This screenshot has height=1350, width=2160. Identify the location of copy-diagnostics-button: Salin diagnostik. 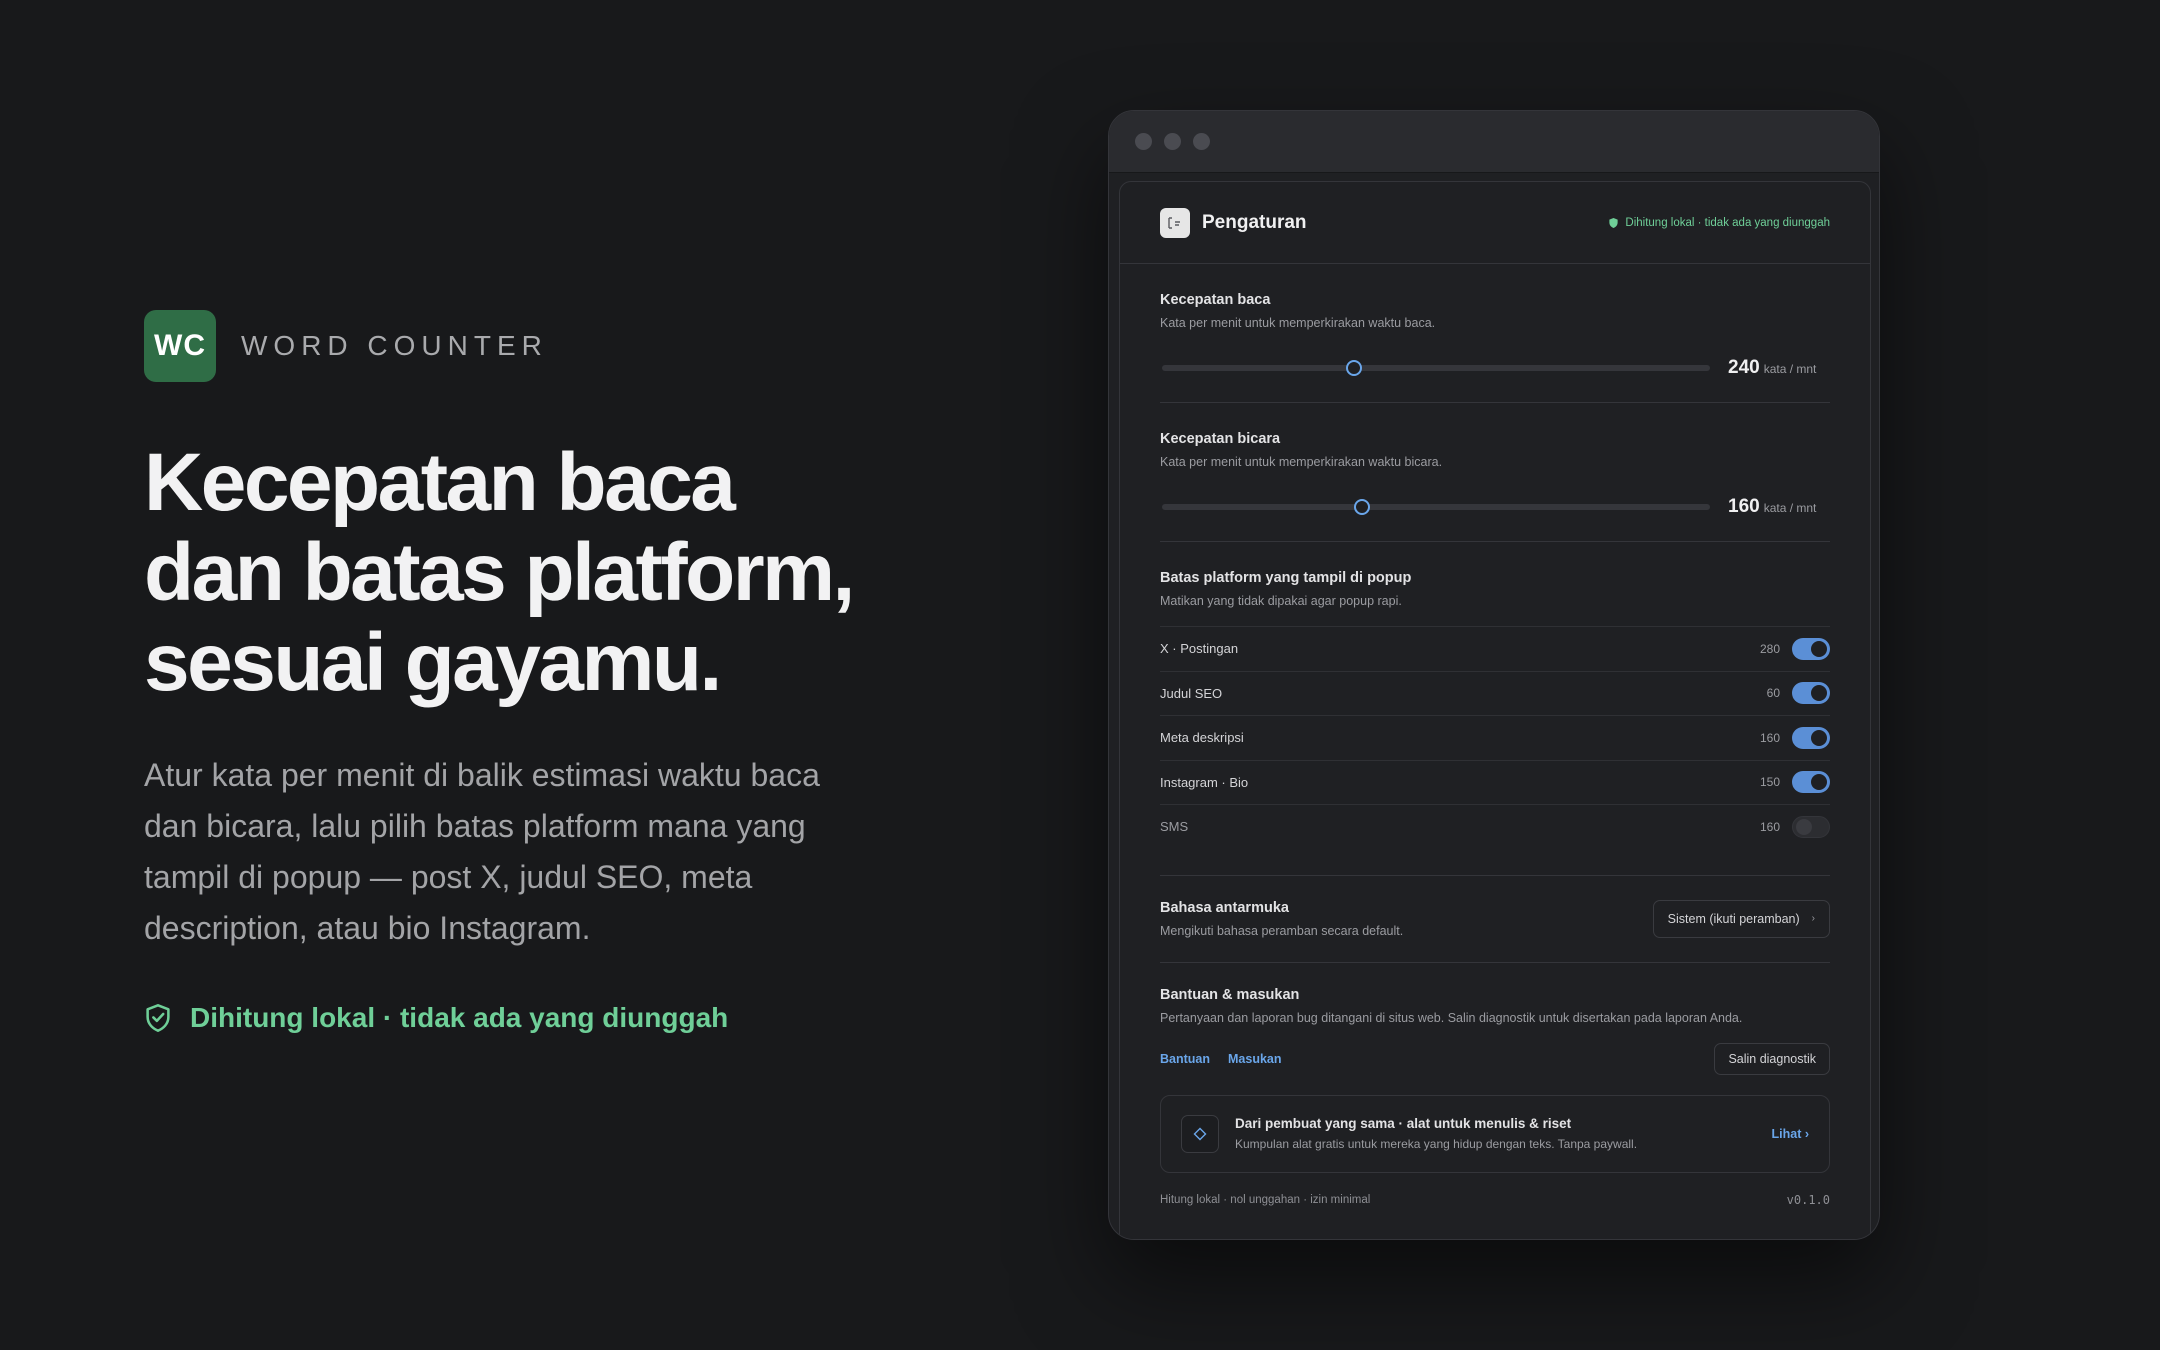
(1772, 1058).